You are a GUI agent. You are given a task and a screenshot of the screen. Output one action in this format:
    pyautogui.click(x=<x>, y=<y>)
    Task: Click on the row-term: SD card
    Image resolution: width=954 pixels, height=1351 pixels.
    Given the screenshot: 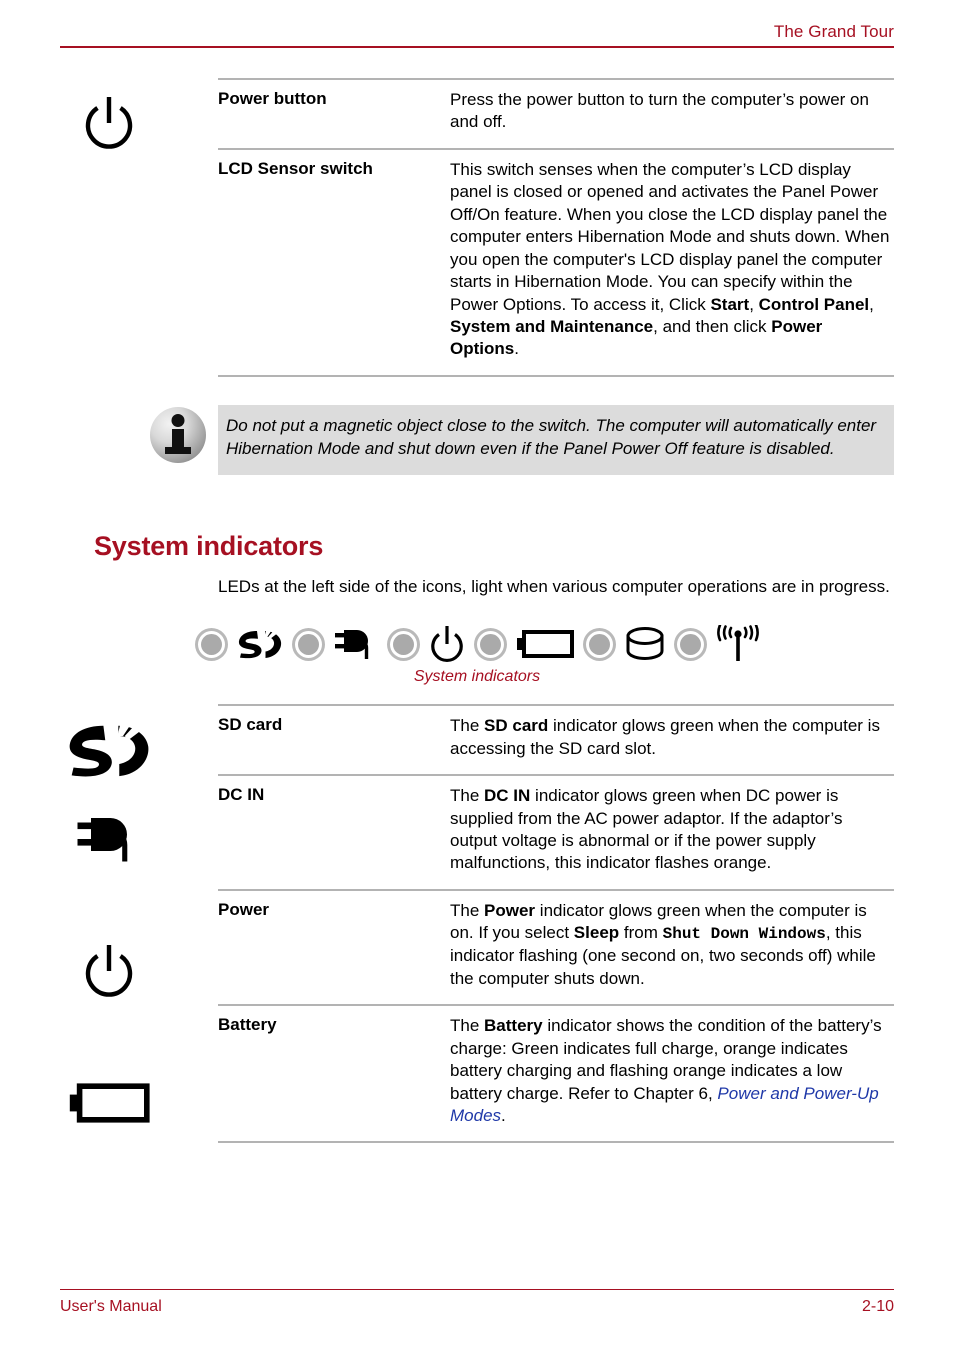 What is the action you would take?
    pyautogui.click(x=334, y=740)
    